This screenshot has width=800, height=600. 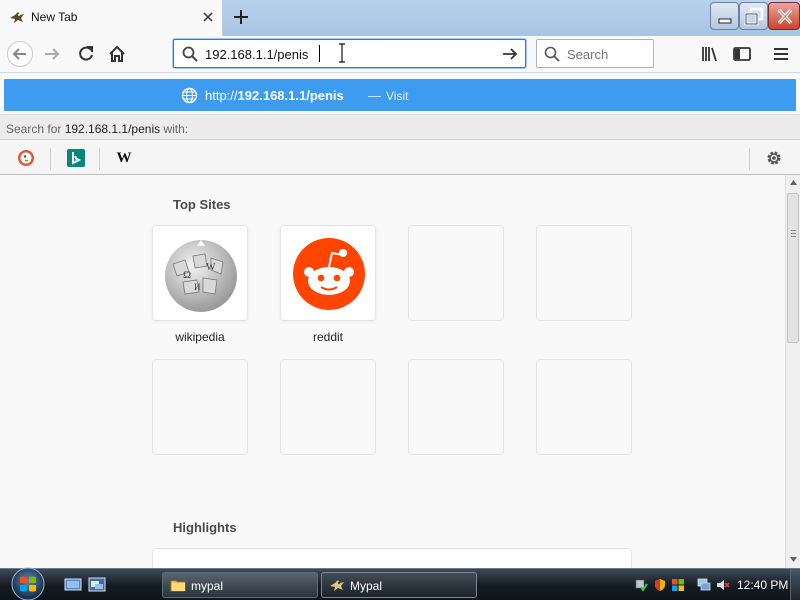 What do you see at coordinates (211, 267) in the screenshot?
I see `svg-text: W` at bounding box center [211, 267].